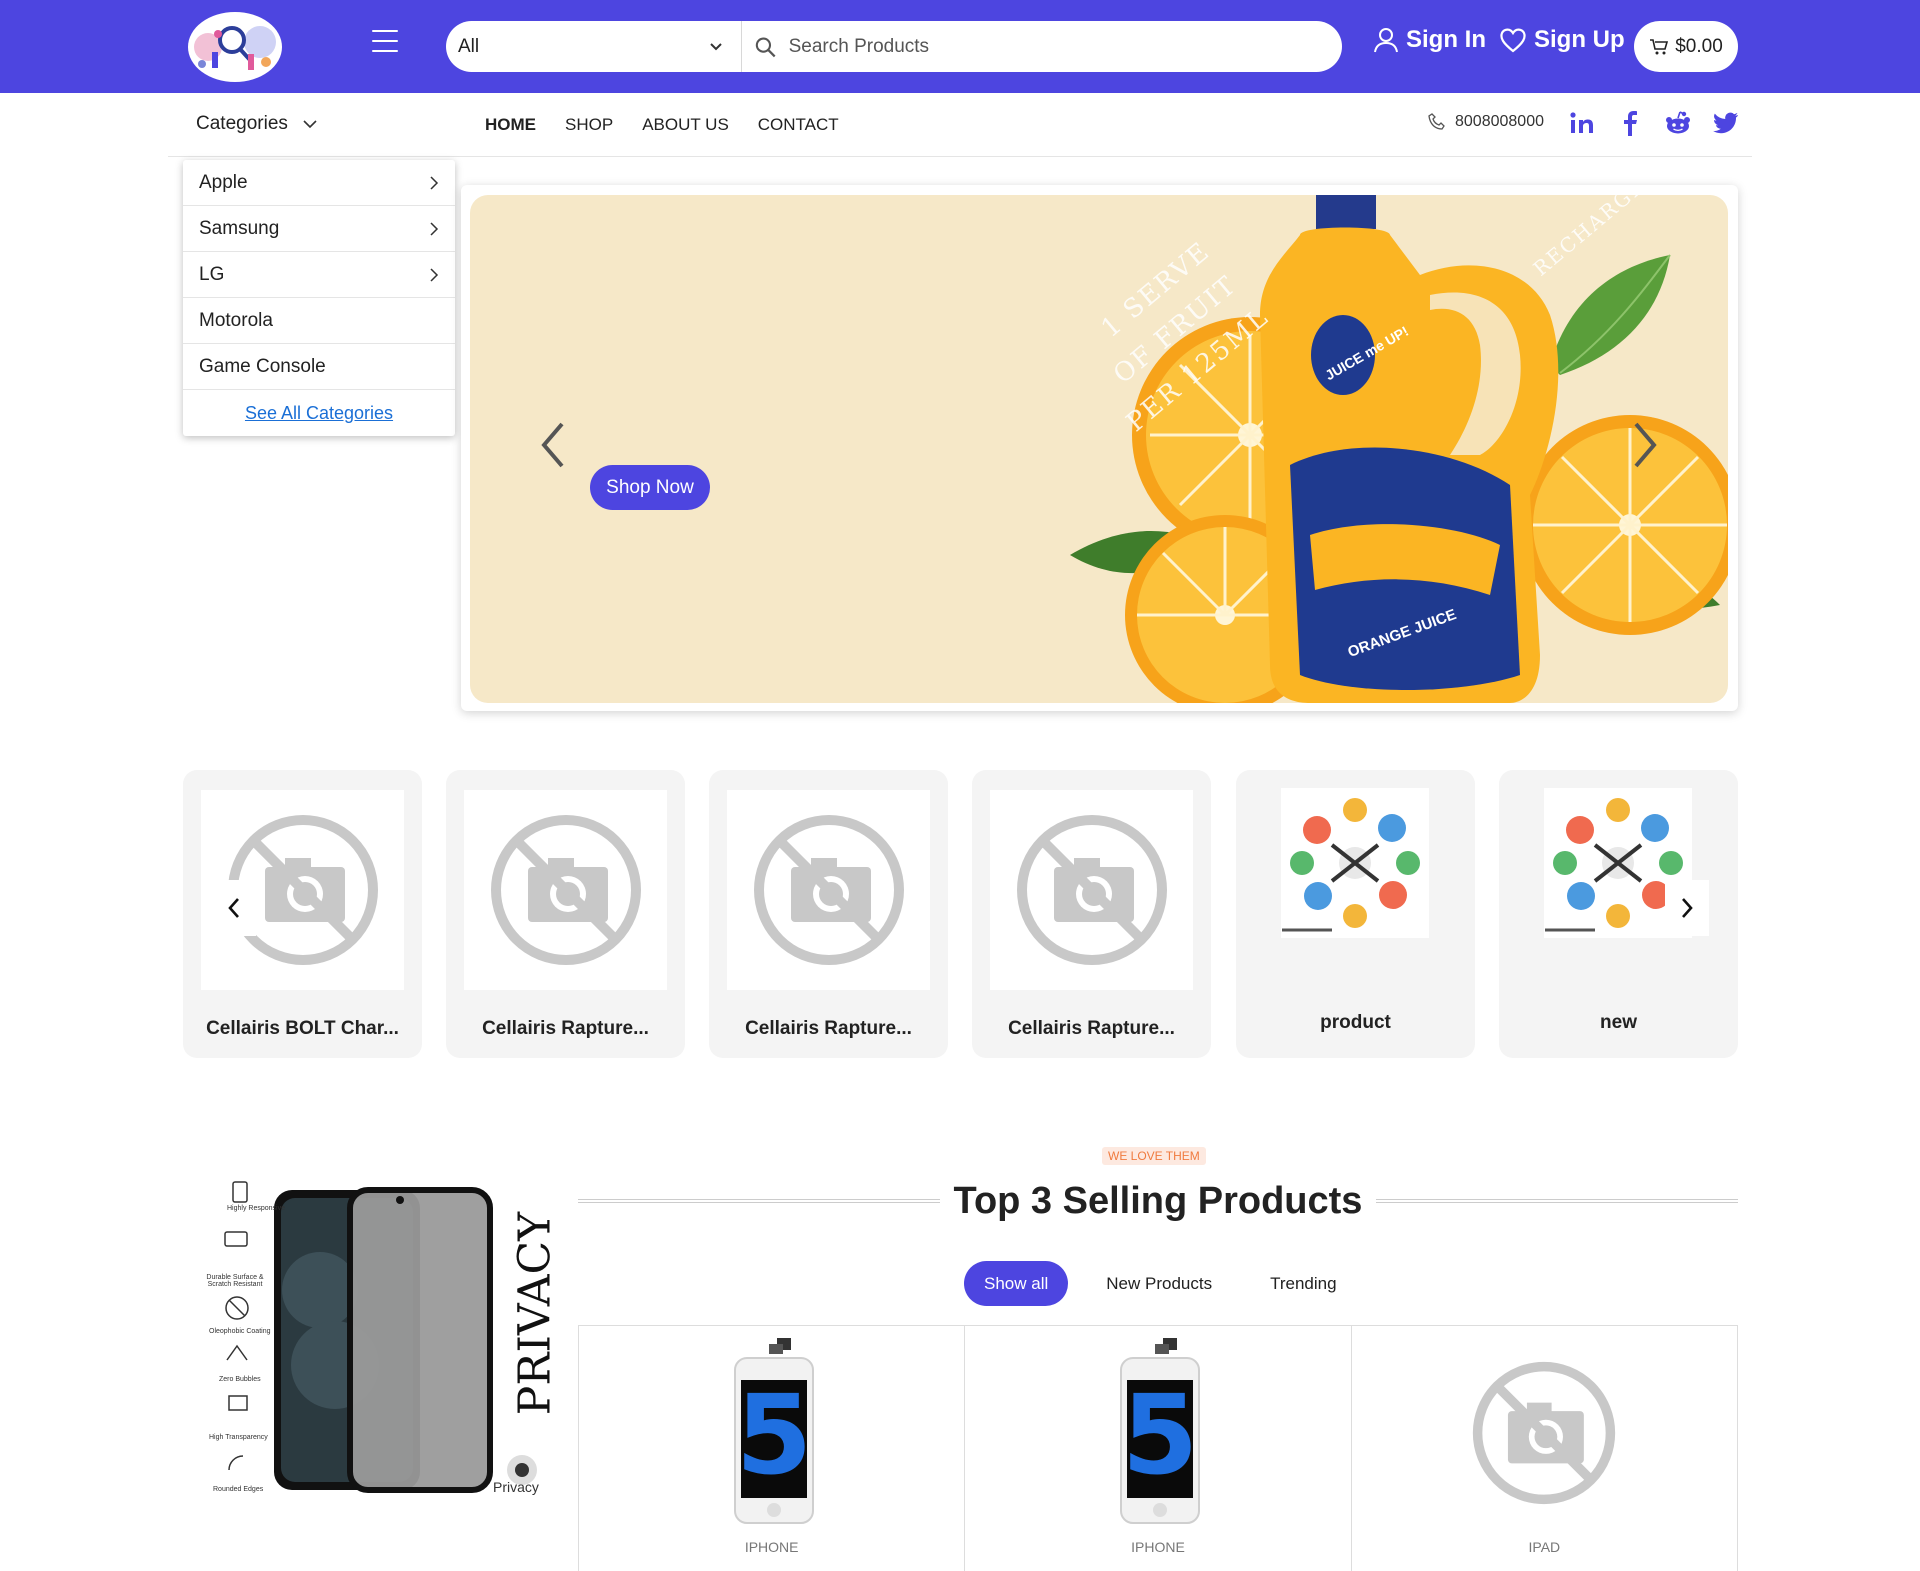  I want to click on product-name: product, so click(1355, 1022).